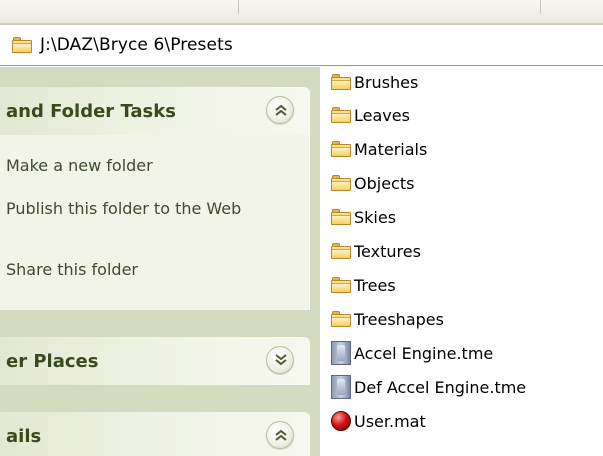  What do you see at coordinates (131, 208) in the screenshot?
I see `publish-folder-web-link: Publish this folder to the Web` at bounding box center [131, 208].